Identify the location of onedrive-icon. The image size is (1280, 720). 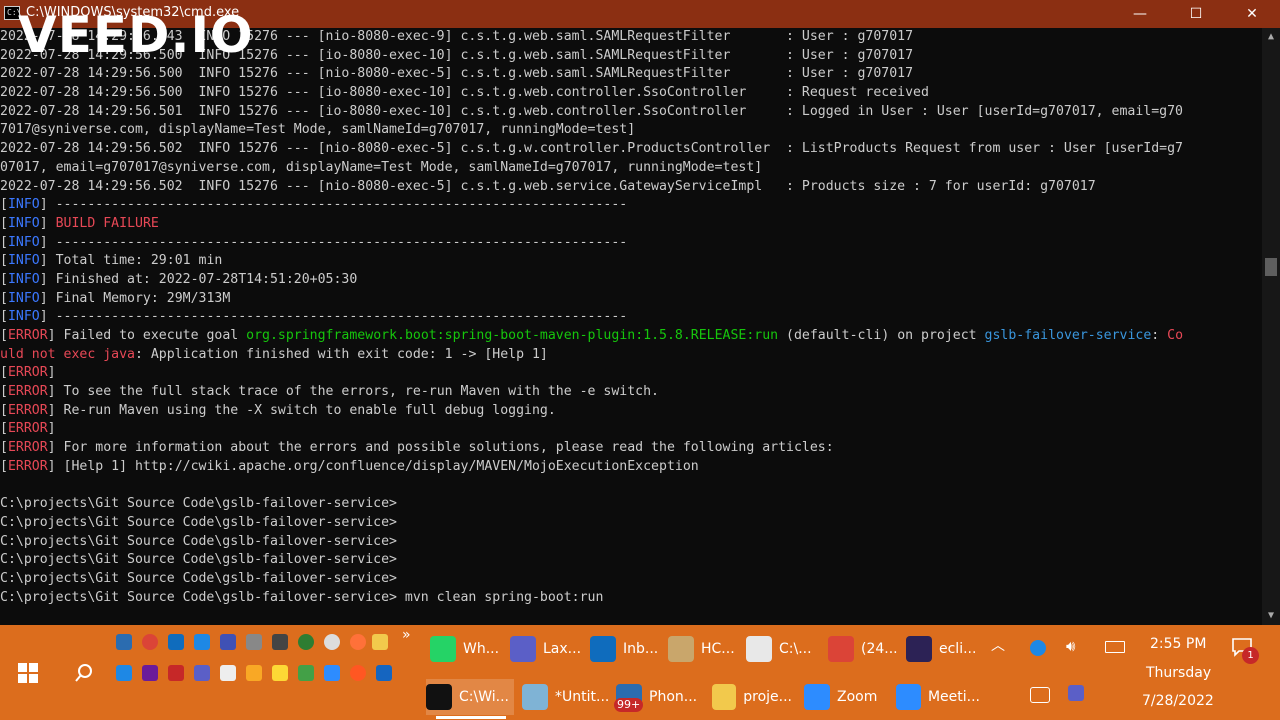
(1038, 648).